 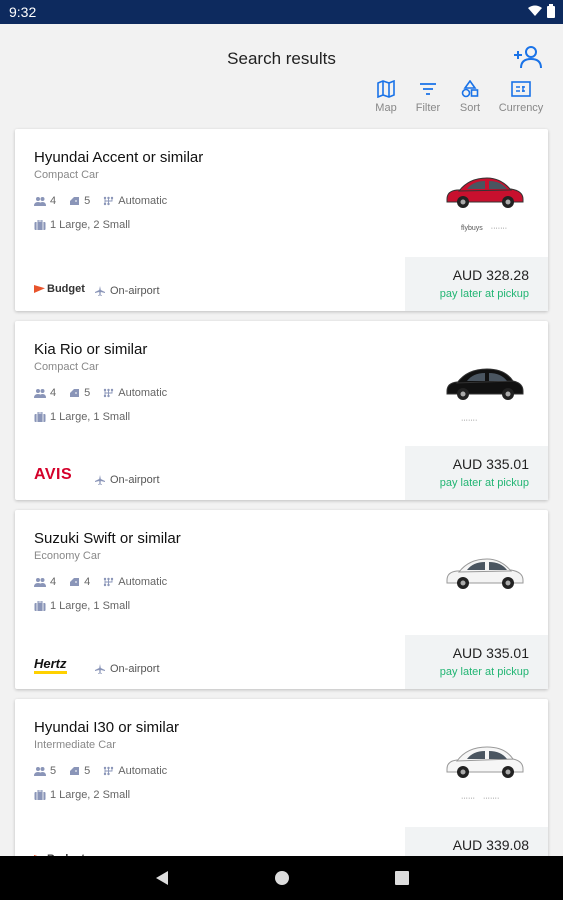 What do you see at coordinates (490, 275) in the screenshot?
I see `price: AUD 328.28` at bounding box center [490, 275].